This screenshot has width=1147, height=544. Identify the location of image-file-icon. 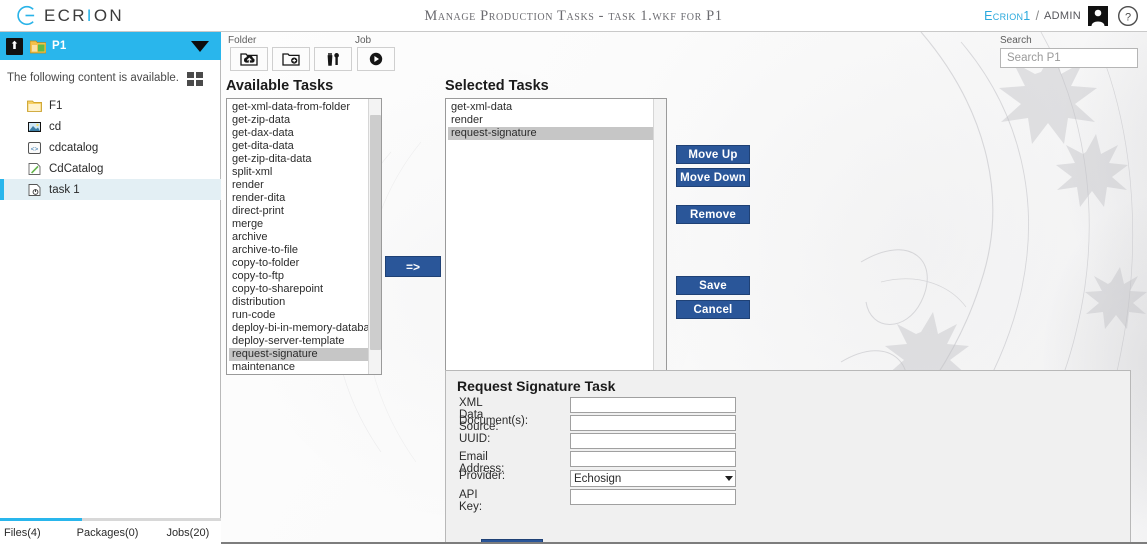
(34, 126).